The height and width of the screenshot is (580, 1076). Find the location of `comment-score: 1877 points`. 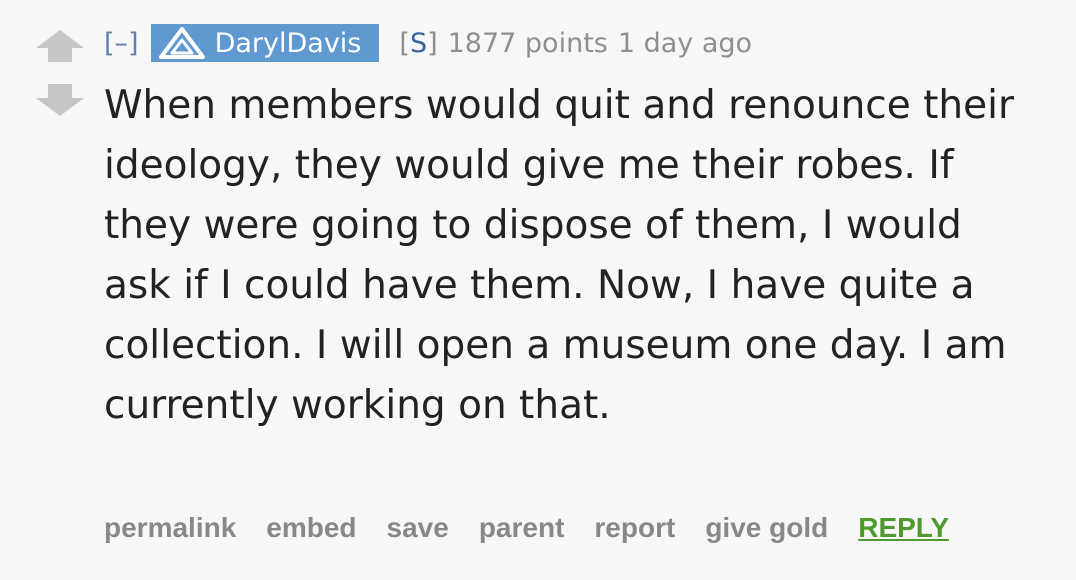

comment-score: 1877 points is located at coordinates (527, 43).